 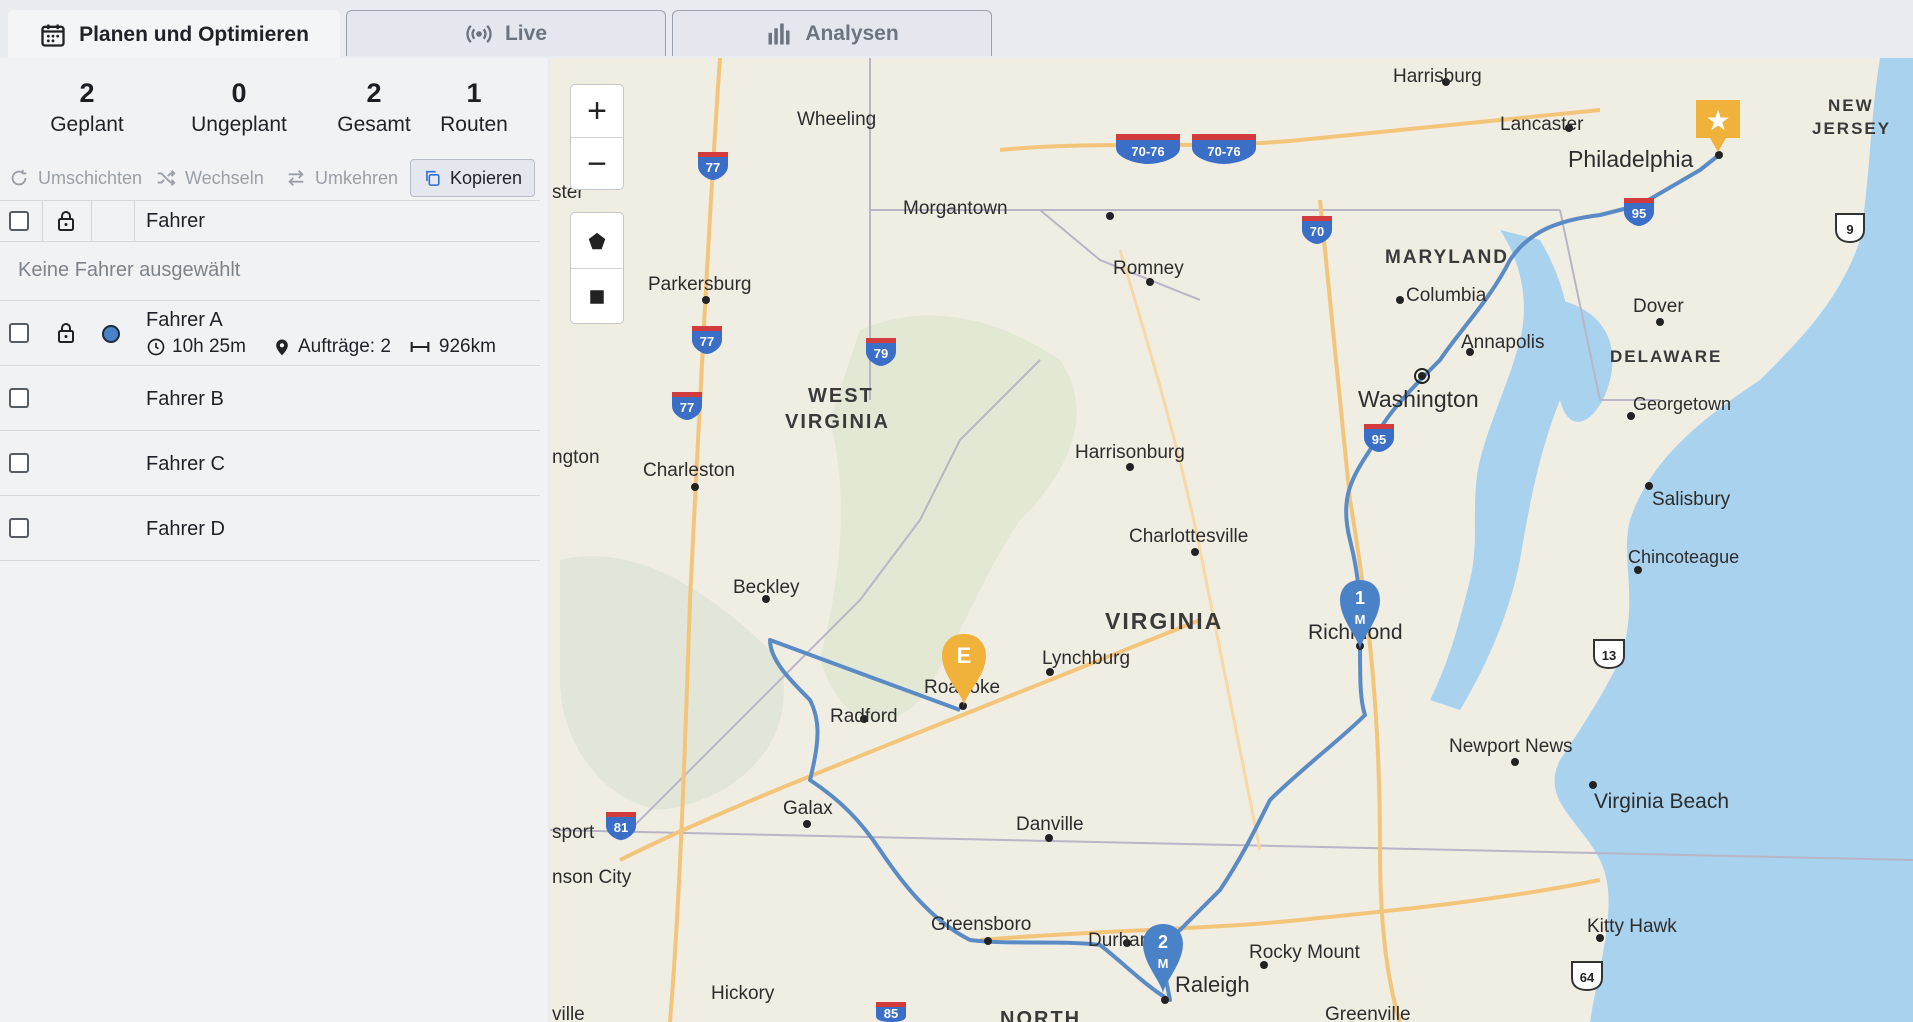 What do you see at coordinates (1717, 120) in the screenshot?
I see `star-icon: ★` at bounding box center [1717, 120].